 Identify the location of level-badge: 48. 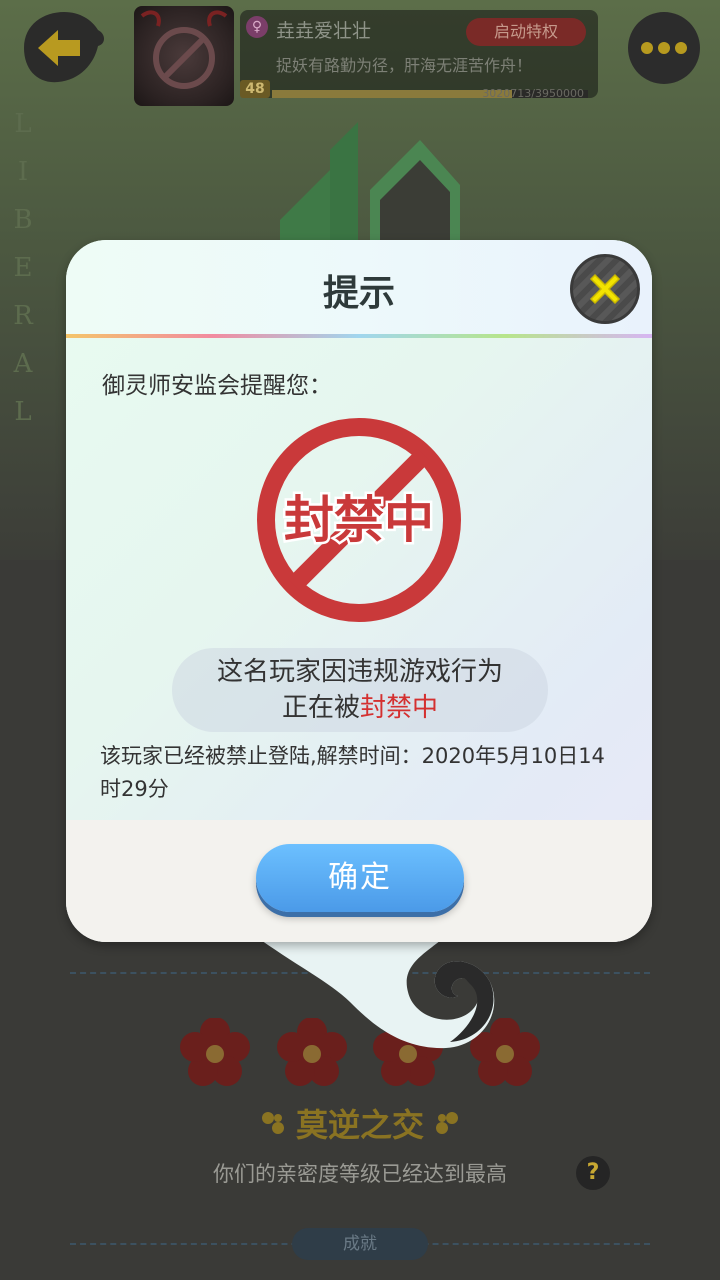
(255, 89).